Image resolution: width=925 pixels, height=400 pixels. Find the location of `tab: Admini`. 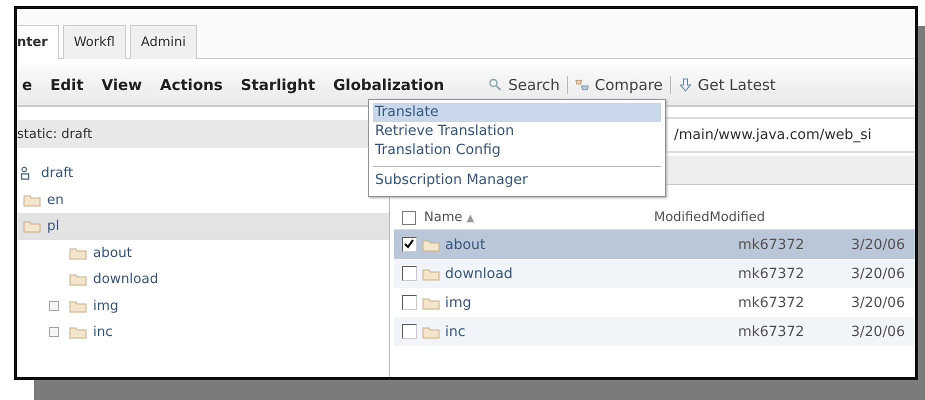

tab: Admini is located at coordinates (163, 42).